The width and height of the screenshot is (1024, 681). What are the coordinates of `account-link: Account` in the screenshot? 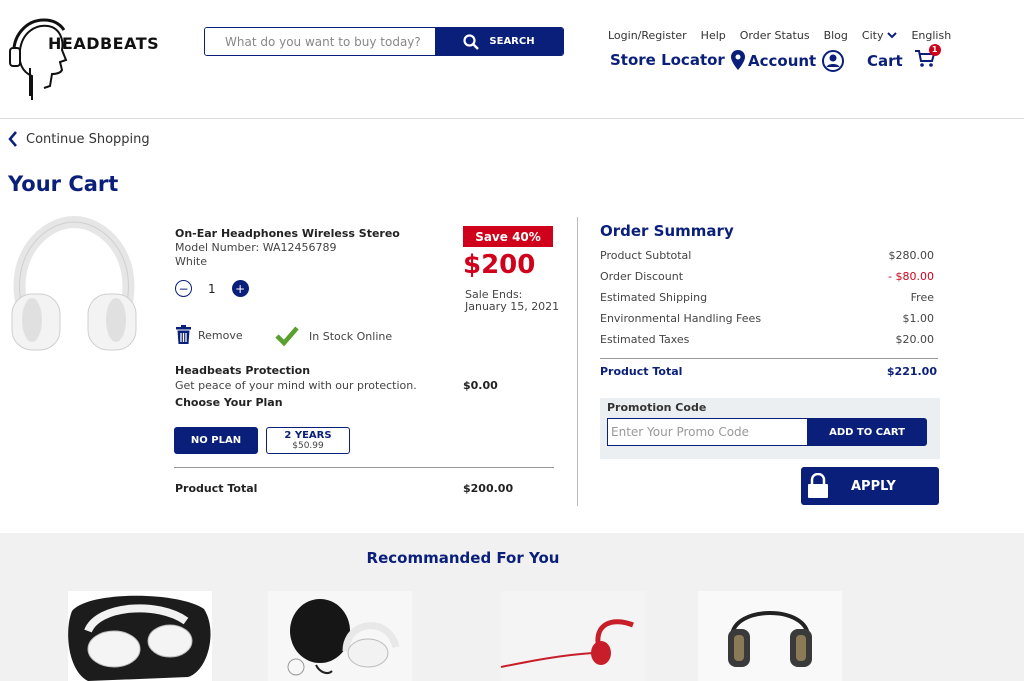 It's located at (796, 61).